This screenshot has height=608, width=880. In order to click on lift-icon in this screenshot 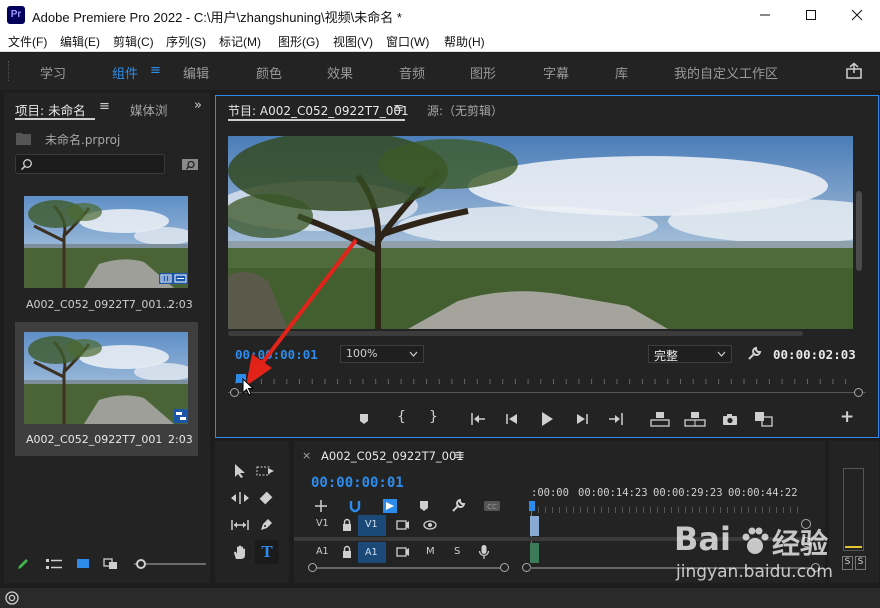, I will do `click(660, 419)`.